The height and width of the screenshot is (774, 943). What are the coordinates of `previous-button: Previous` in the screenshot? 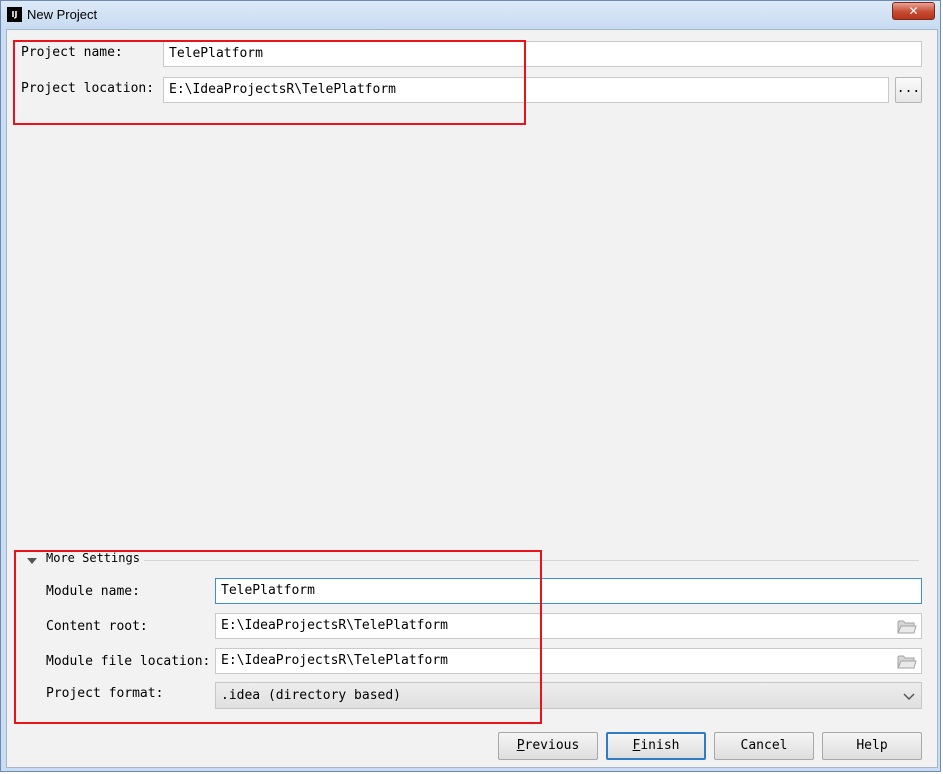 It's located at (548, 746).